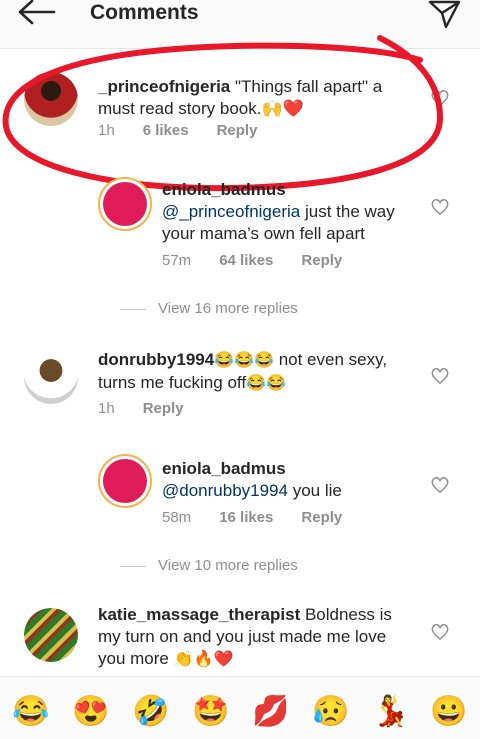 Image resolution: width=480 pixels, height=739 pixels. I want to click on likes-count: 6 likes, so click(166, 130).